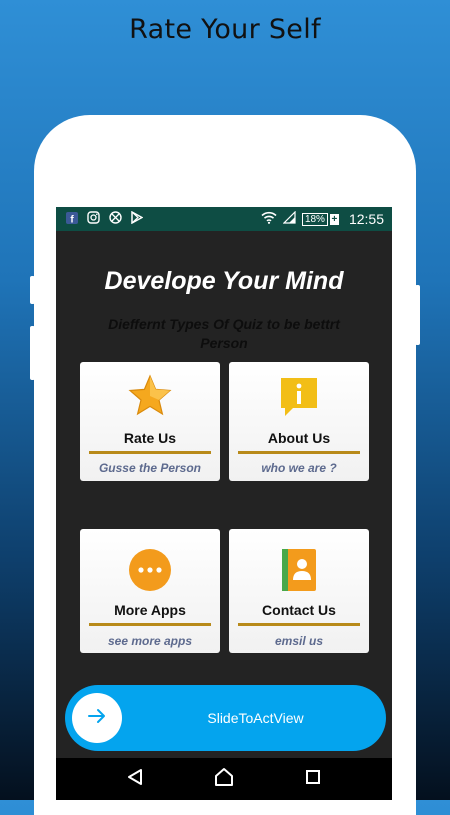 This screenshot has height=815, width=450. I want to click on recents-icon, so click(313, 779).